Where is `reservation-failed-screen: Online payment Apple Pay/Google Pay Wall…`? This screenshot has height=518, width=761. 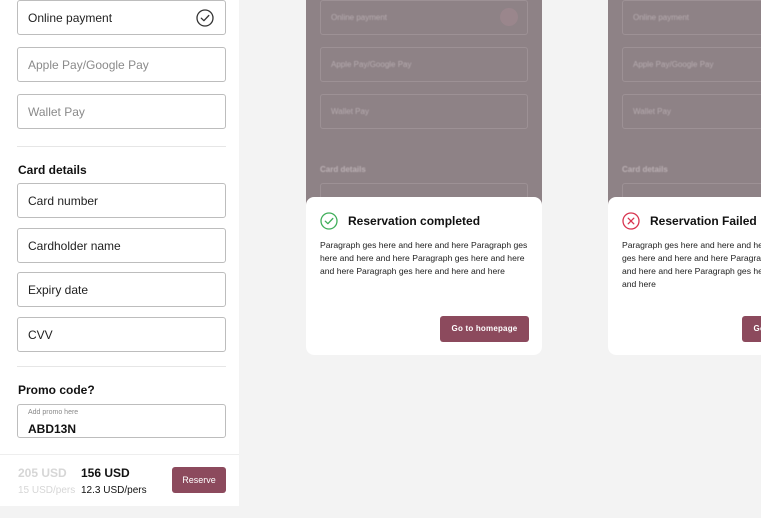
reservation-failed-screen: Online payment Apple Pay/Google Pay Wall… is located at coordinates (684, 177).